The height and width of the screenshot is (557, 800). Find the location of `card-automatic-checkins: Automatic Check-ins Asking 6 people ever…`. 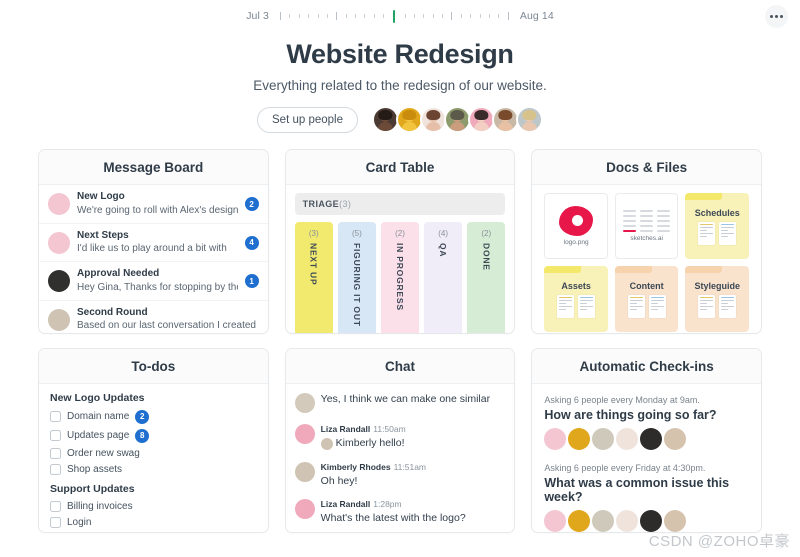

card-automatic-checkins: Automatic Check-ins Asking 6 people ever… is located at coordinates (646, 441).